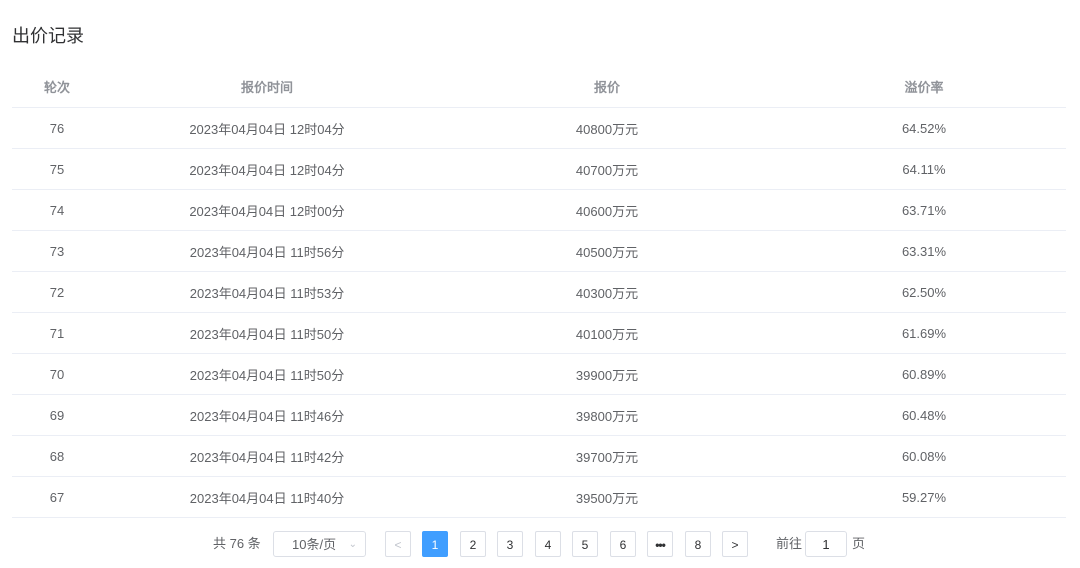 The image size is (1080, 568). Describe the element at coordinates (924, 374) in the screenshot. I see `cell-premium: 60.89%` at that location.